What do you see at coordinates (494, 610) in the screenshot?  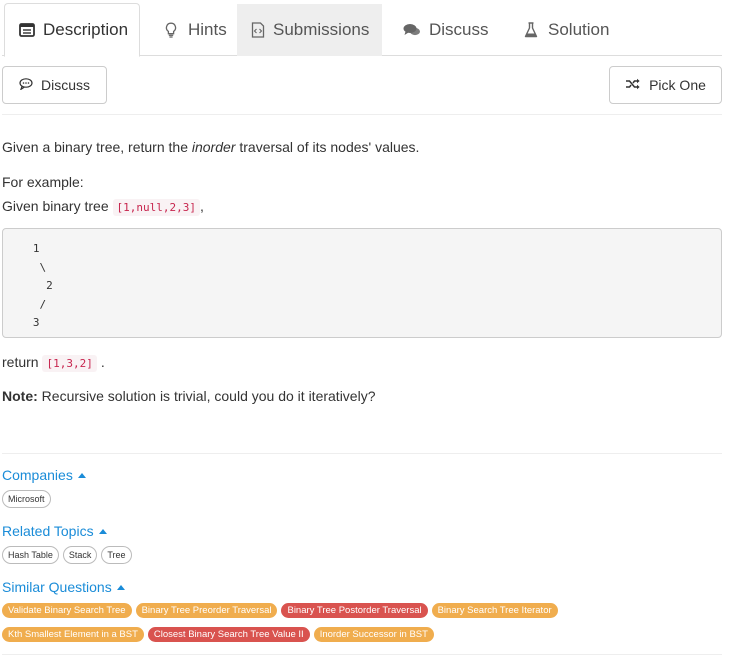 I see `similar-question-tag: Binary Search Tree Iterator` at bounding box center [494, 610].